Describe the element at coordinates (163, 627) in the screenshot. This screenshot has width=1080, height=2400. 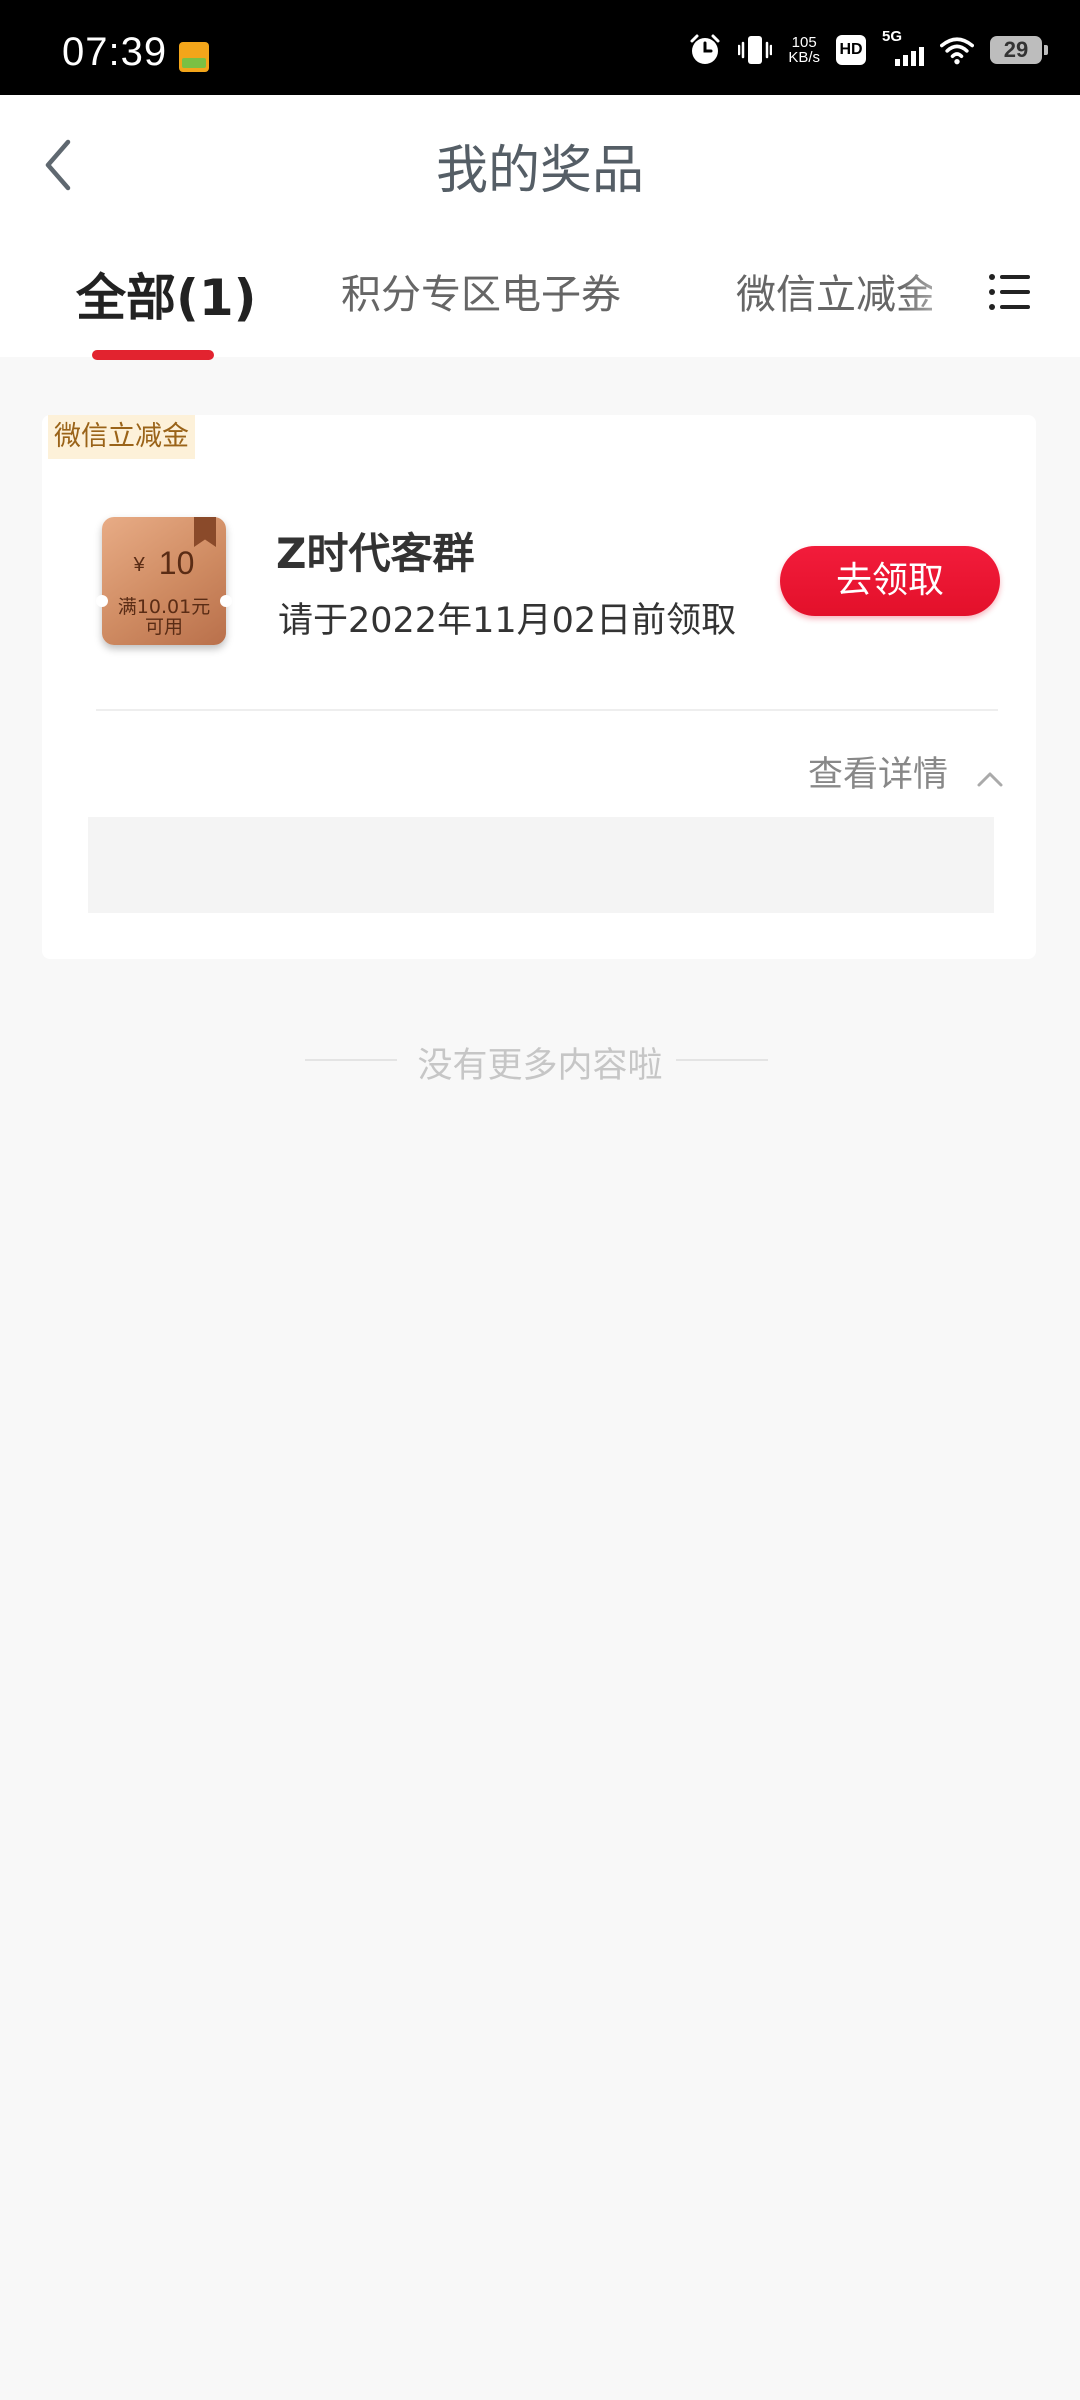
I see `coupon-condition-line2: 可用` at that location.